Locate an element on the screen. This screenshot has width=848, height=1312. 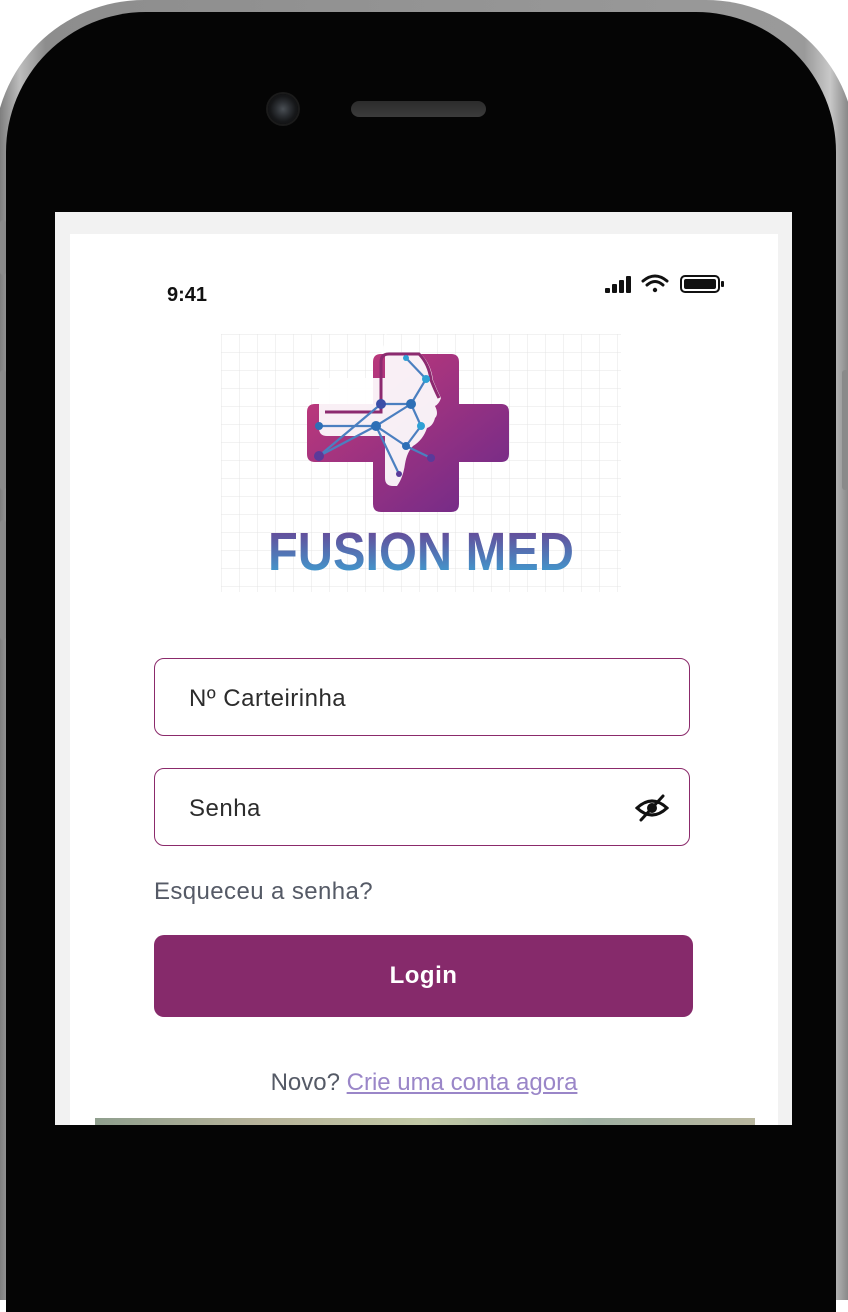
speaker-grille is located at coordinates (418, 109).